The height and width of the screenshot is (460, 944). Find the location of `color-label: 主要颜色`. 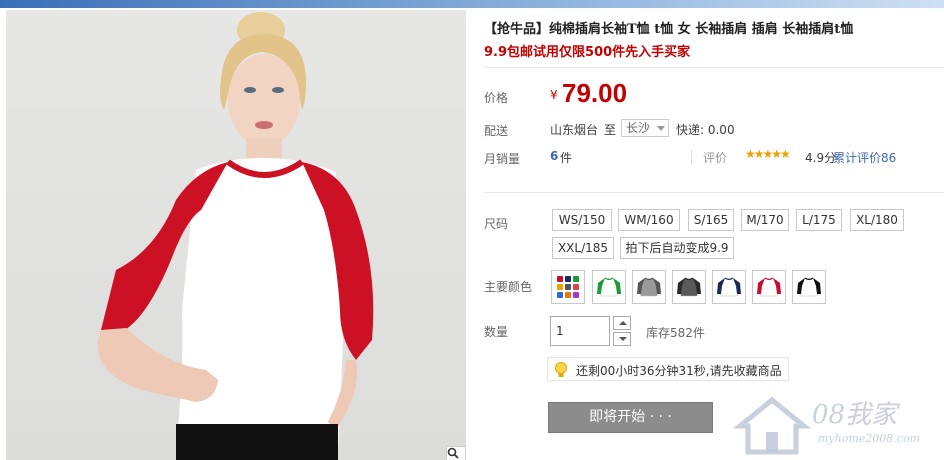

color-label: 主要颜色 is located at coordinates (508, 287).